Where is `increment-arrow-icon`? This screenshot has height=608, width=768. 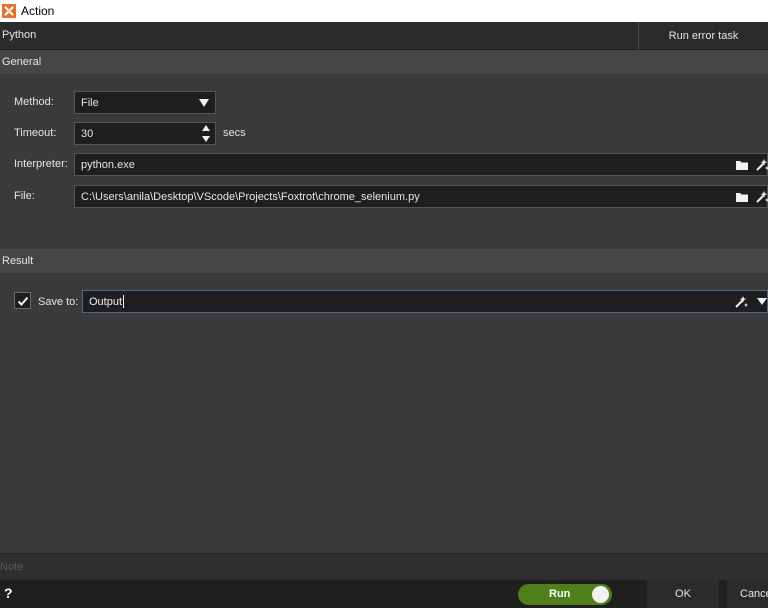
increment-arrow-icon is located at coordinates (206, 128).